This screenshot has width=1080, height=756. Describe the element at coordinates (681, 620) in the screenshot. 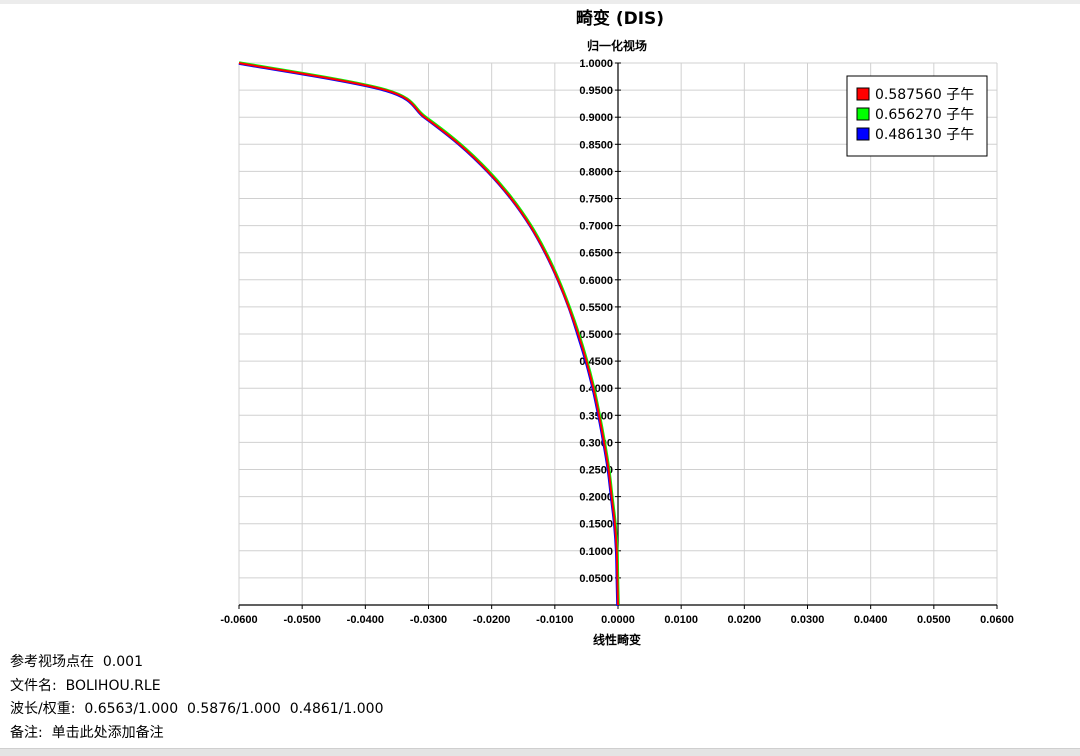

I see `x-tick-label: 0.0100` at that location.